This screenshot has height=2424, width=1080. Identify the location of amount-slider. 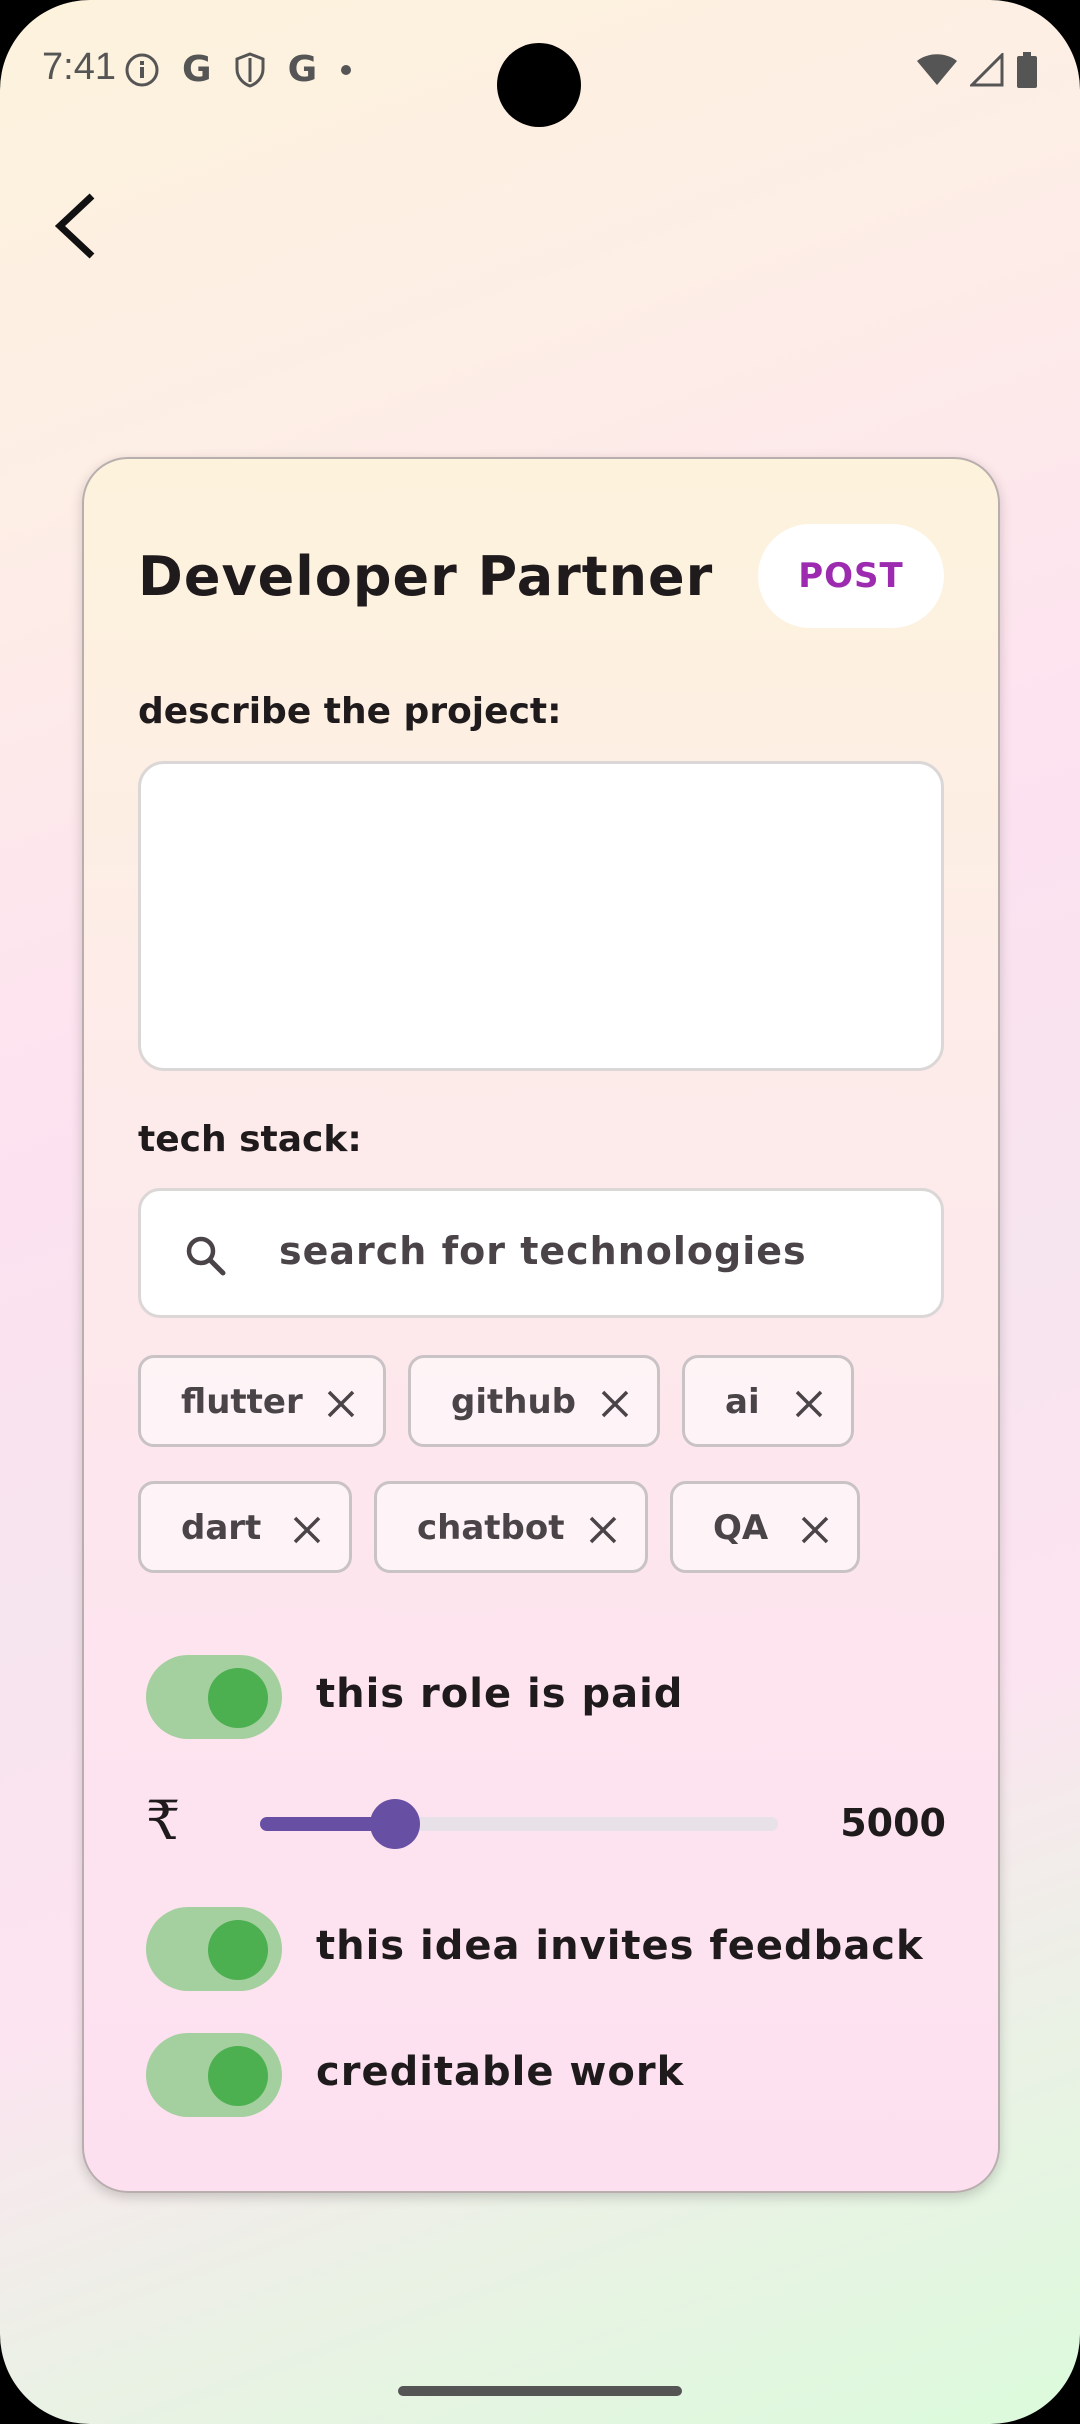
(519, 1824).